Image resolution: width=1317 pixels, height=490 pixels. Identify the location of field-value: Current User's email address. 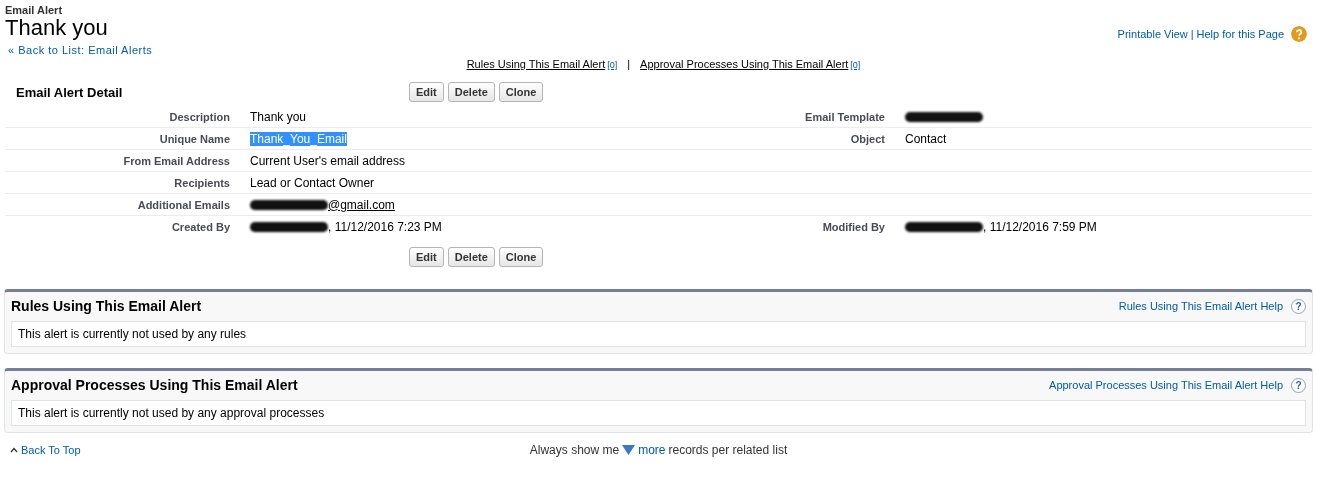
(327, 160).